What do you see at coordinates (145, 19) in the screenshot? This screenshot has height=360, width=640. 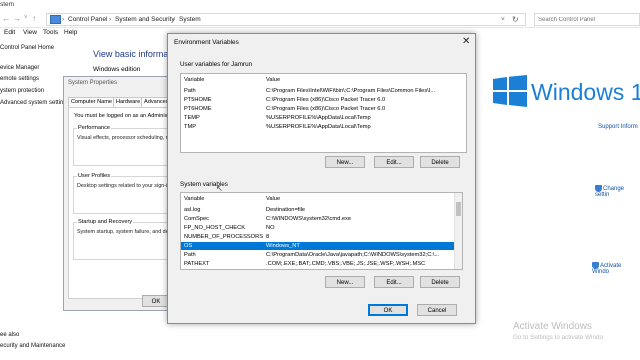 I see `breadcrumb-system-security: System and Security` at bounding box center [145, 19].